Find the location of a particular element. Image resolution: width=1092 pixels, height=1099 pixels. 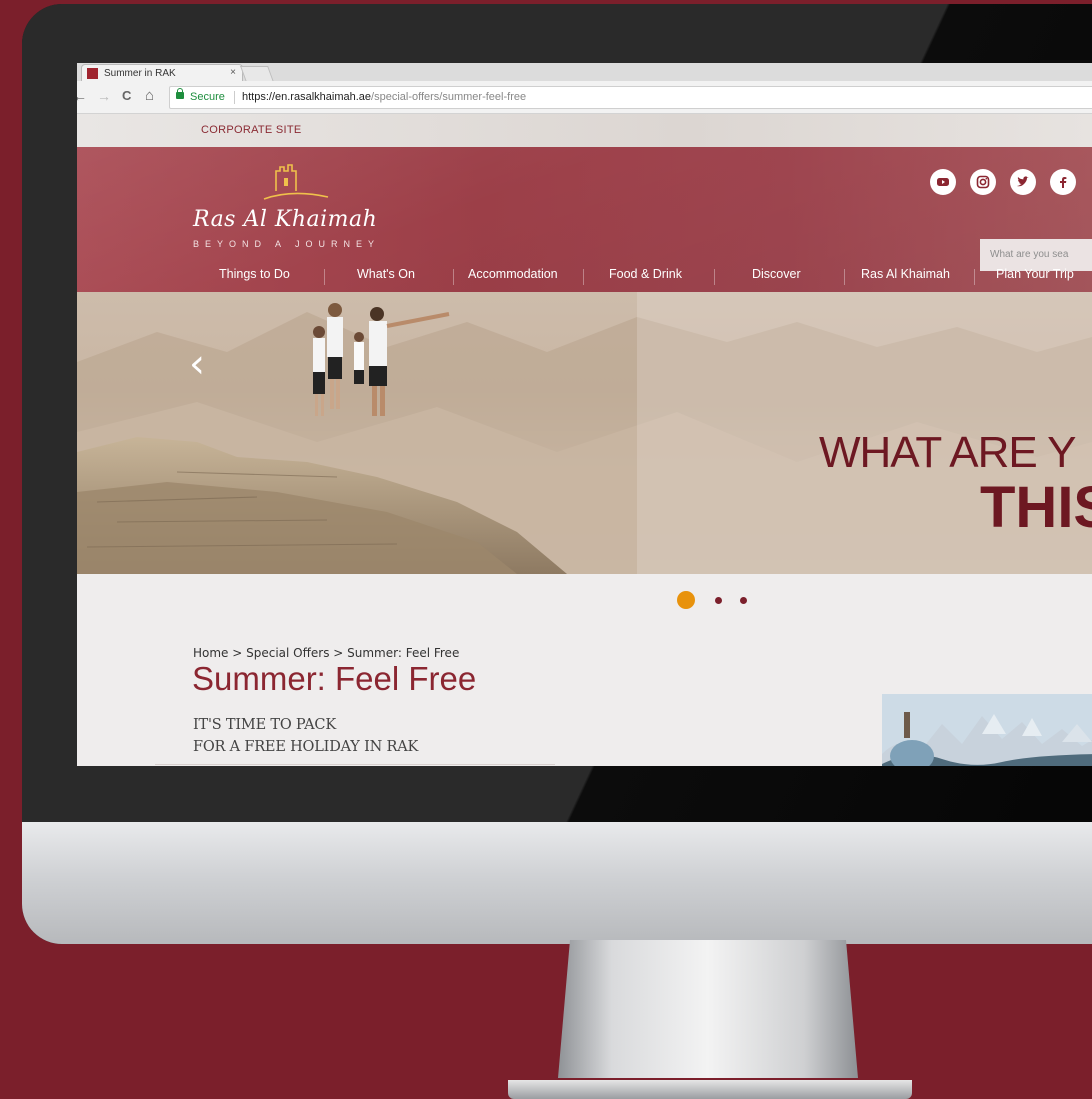

promo-image is located at coordinates (987, 730).